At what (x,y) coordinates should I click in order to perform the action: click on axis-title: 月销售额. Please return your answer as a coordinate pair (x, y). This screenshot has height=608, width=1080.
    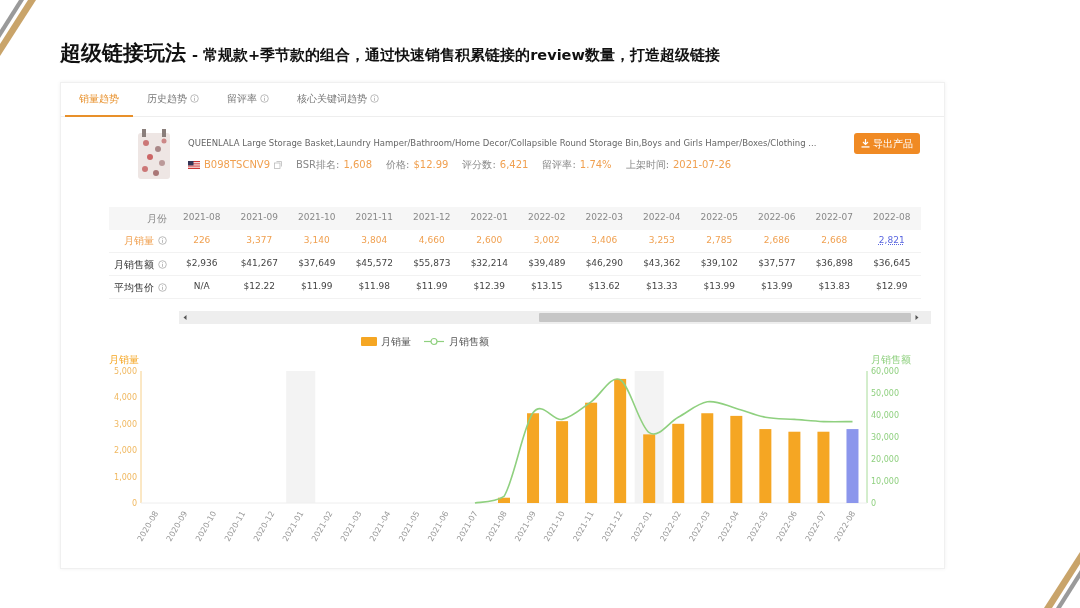
    Looking at the image, I should click on (891, 359).